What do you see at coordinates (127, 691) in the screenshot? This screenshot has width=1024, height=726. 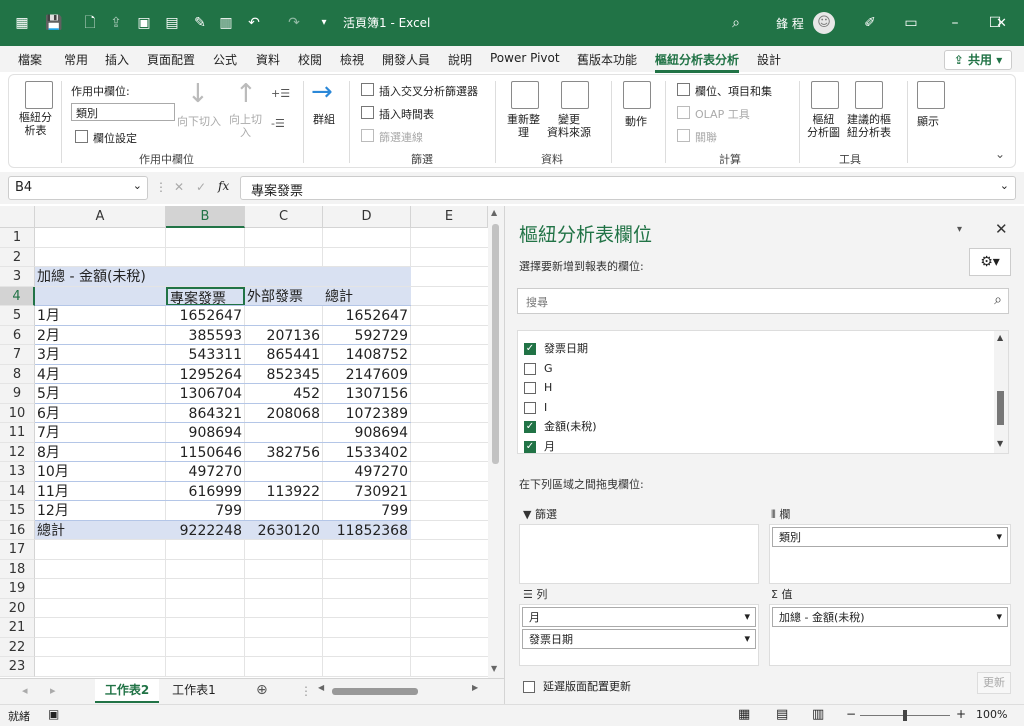 I see `sheet-tab-active: 工作表2` at bounding box center [127, 691].